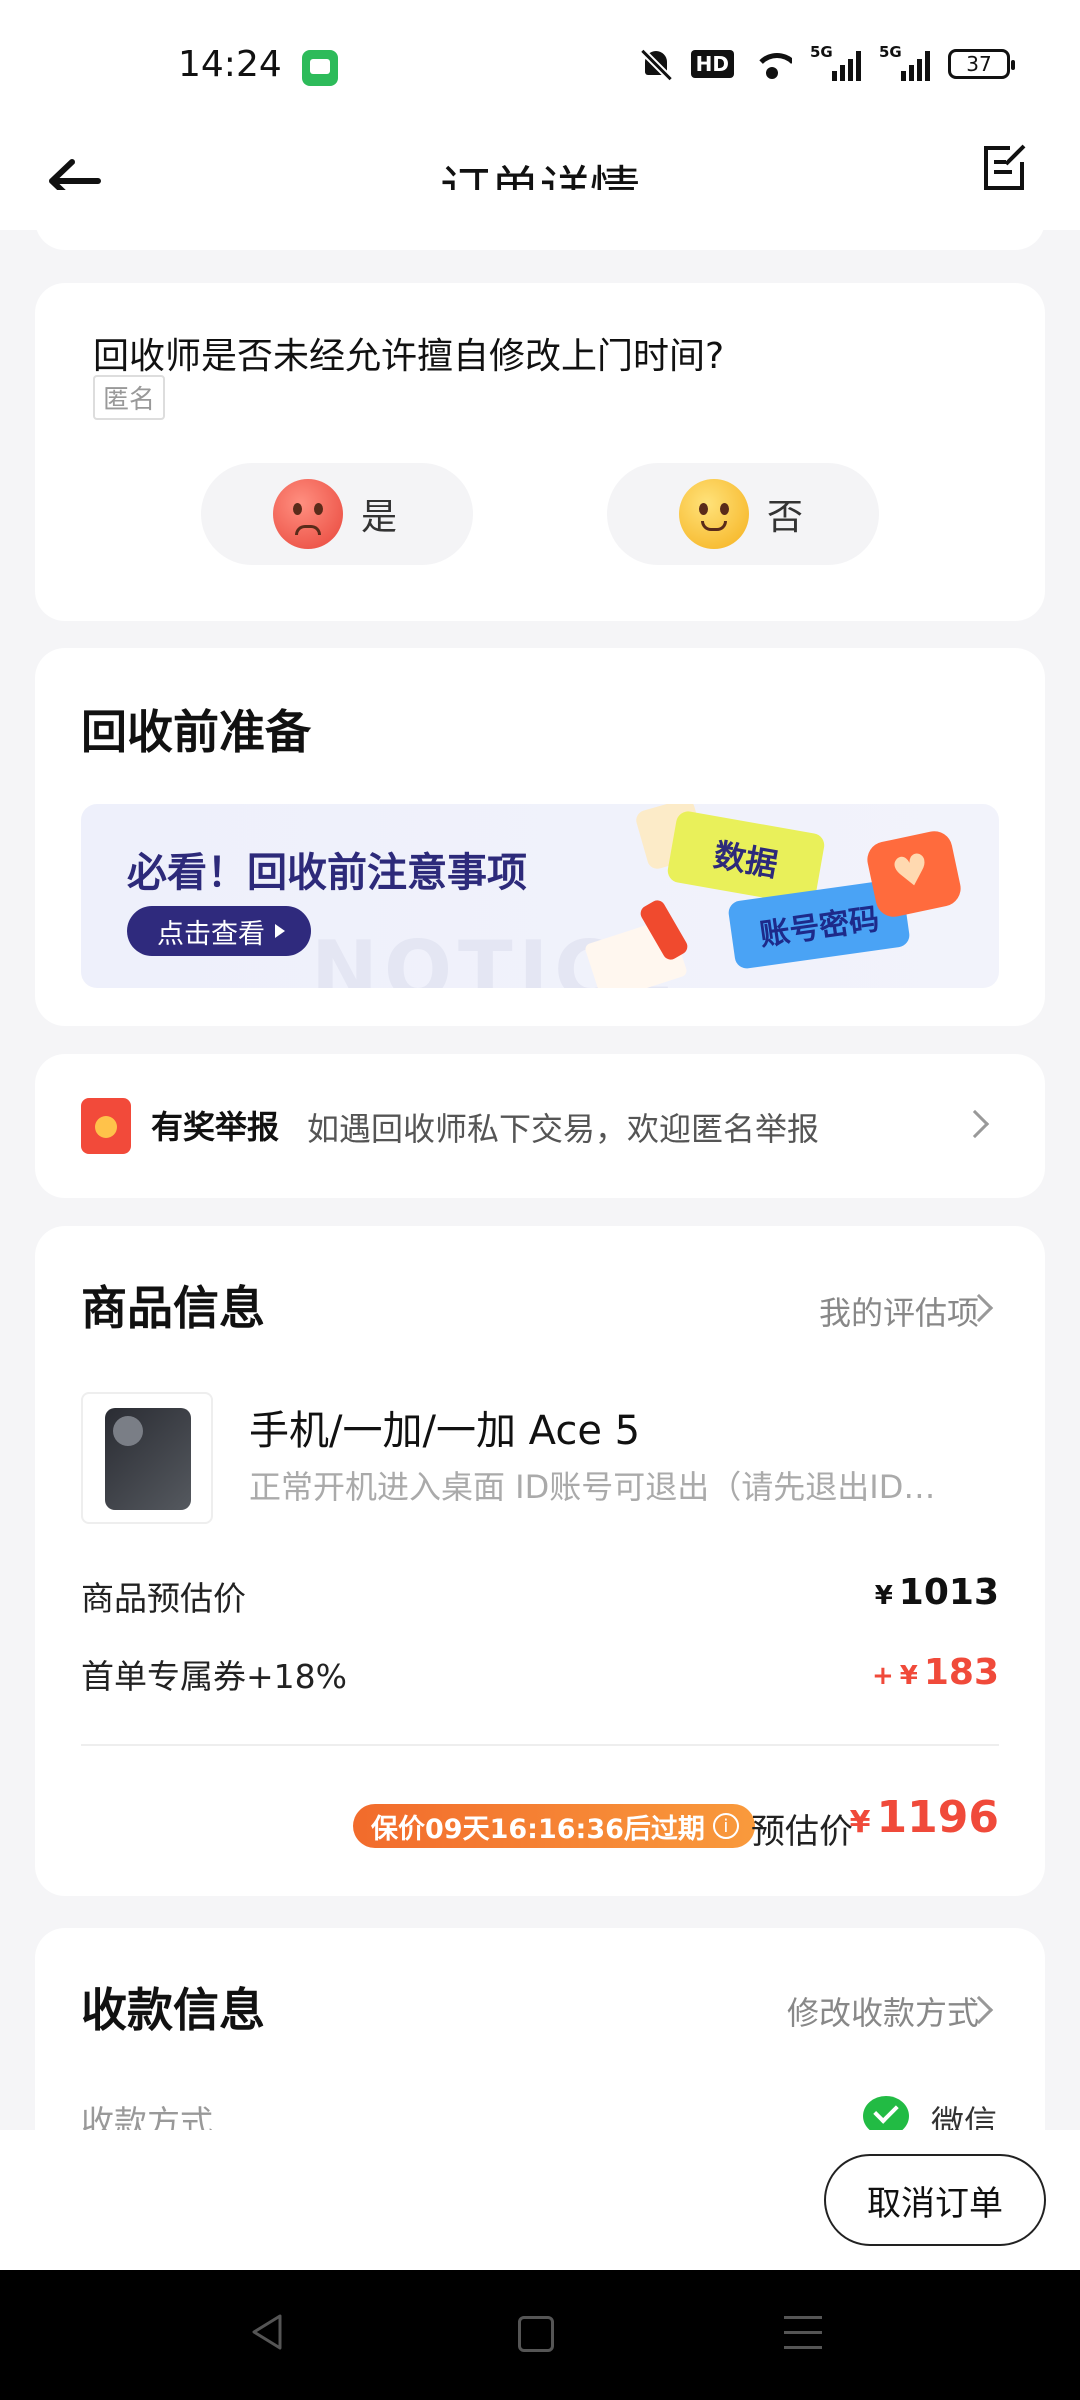 This screenshot has width=1080, height=2400. I want to click on notice-banner: NOTICE 数据 账号密码 必看！回收前注意事项 点击查看, so click(540, 896).